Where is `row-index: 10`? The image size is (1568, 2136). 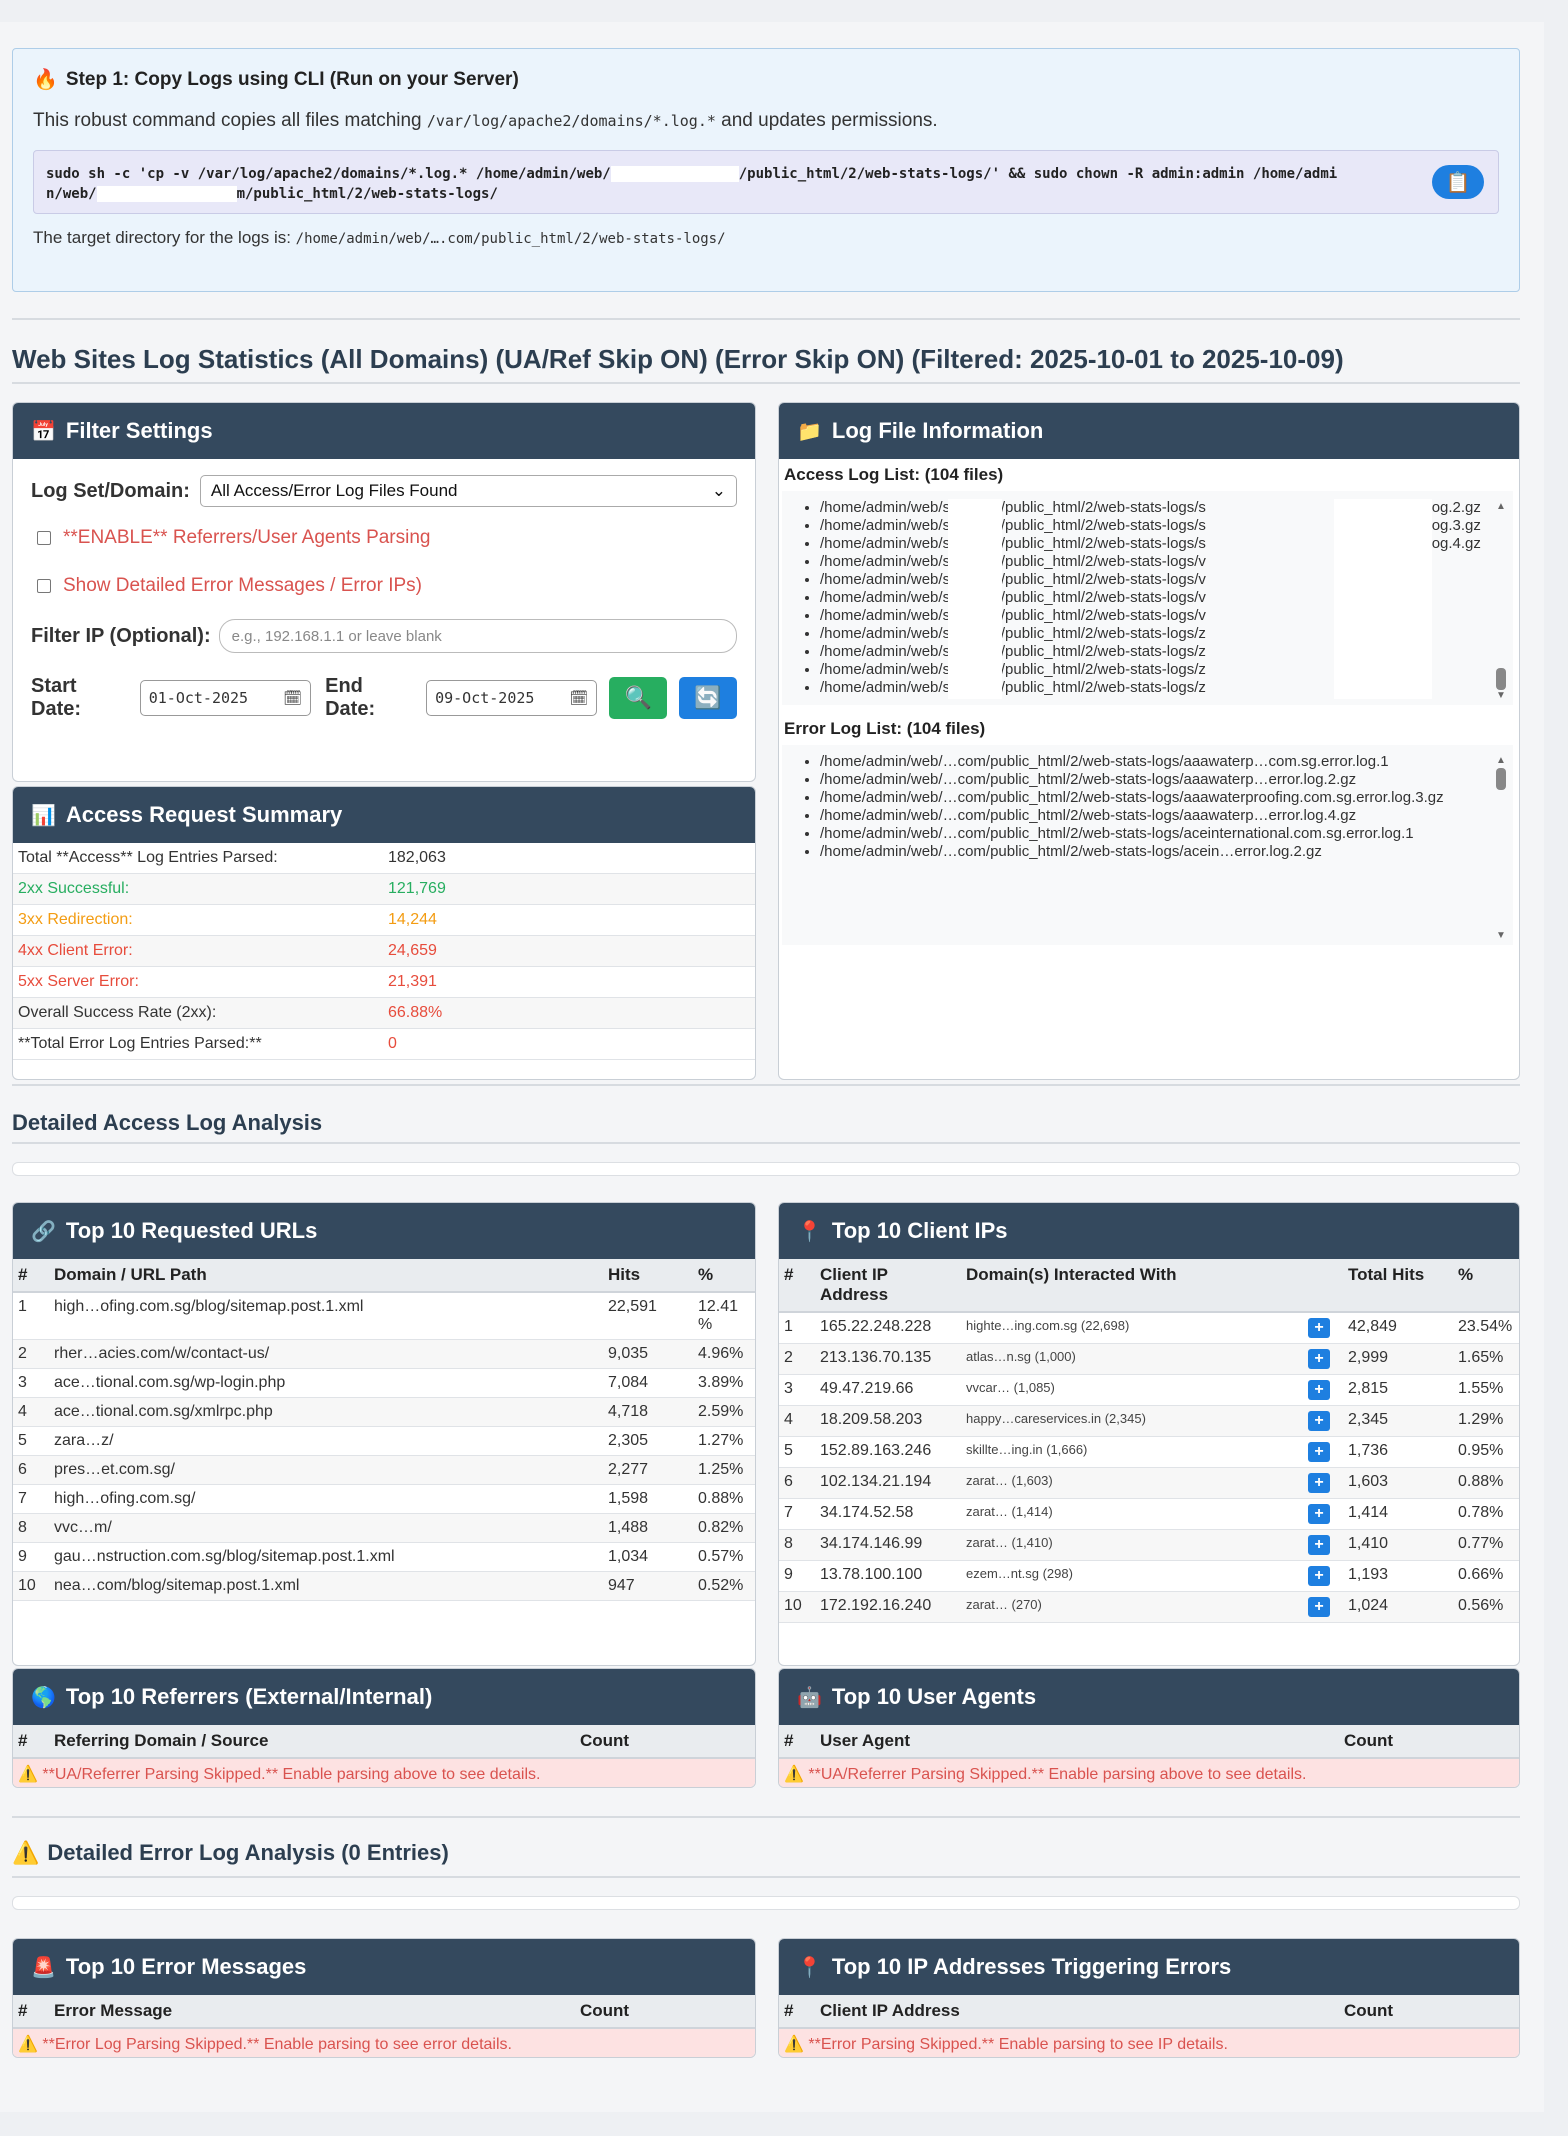
row-index: 10 is located at coordinates (797, 1607).